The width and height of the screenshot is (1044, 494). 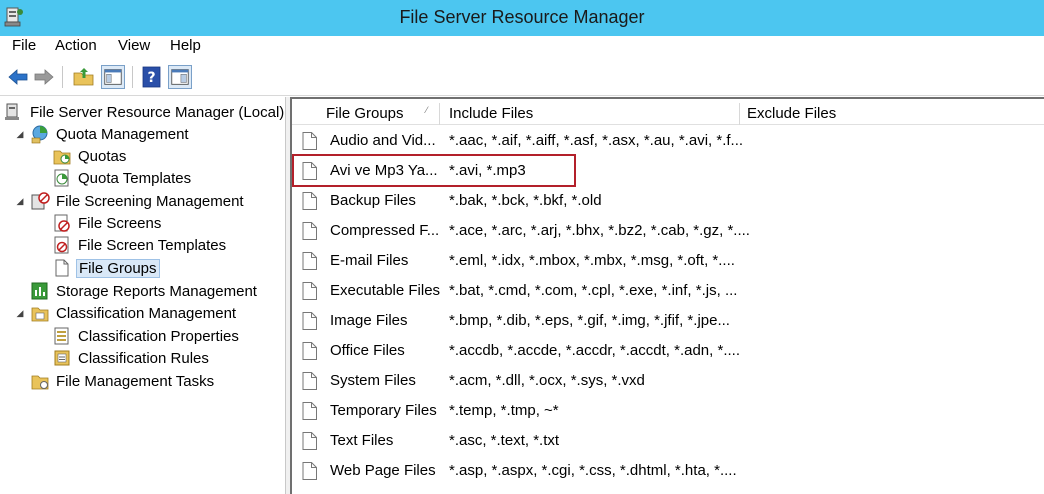 What do you see at coordinates (146, 313) in the screenshot?
I see `tree-label: Classification Management` at bounding box center [146, 313].